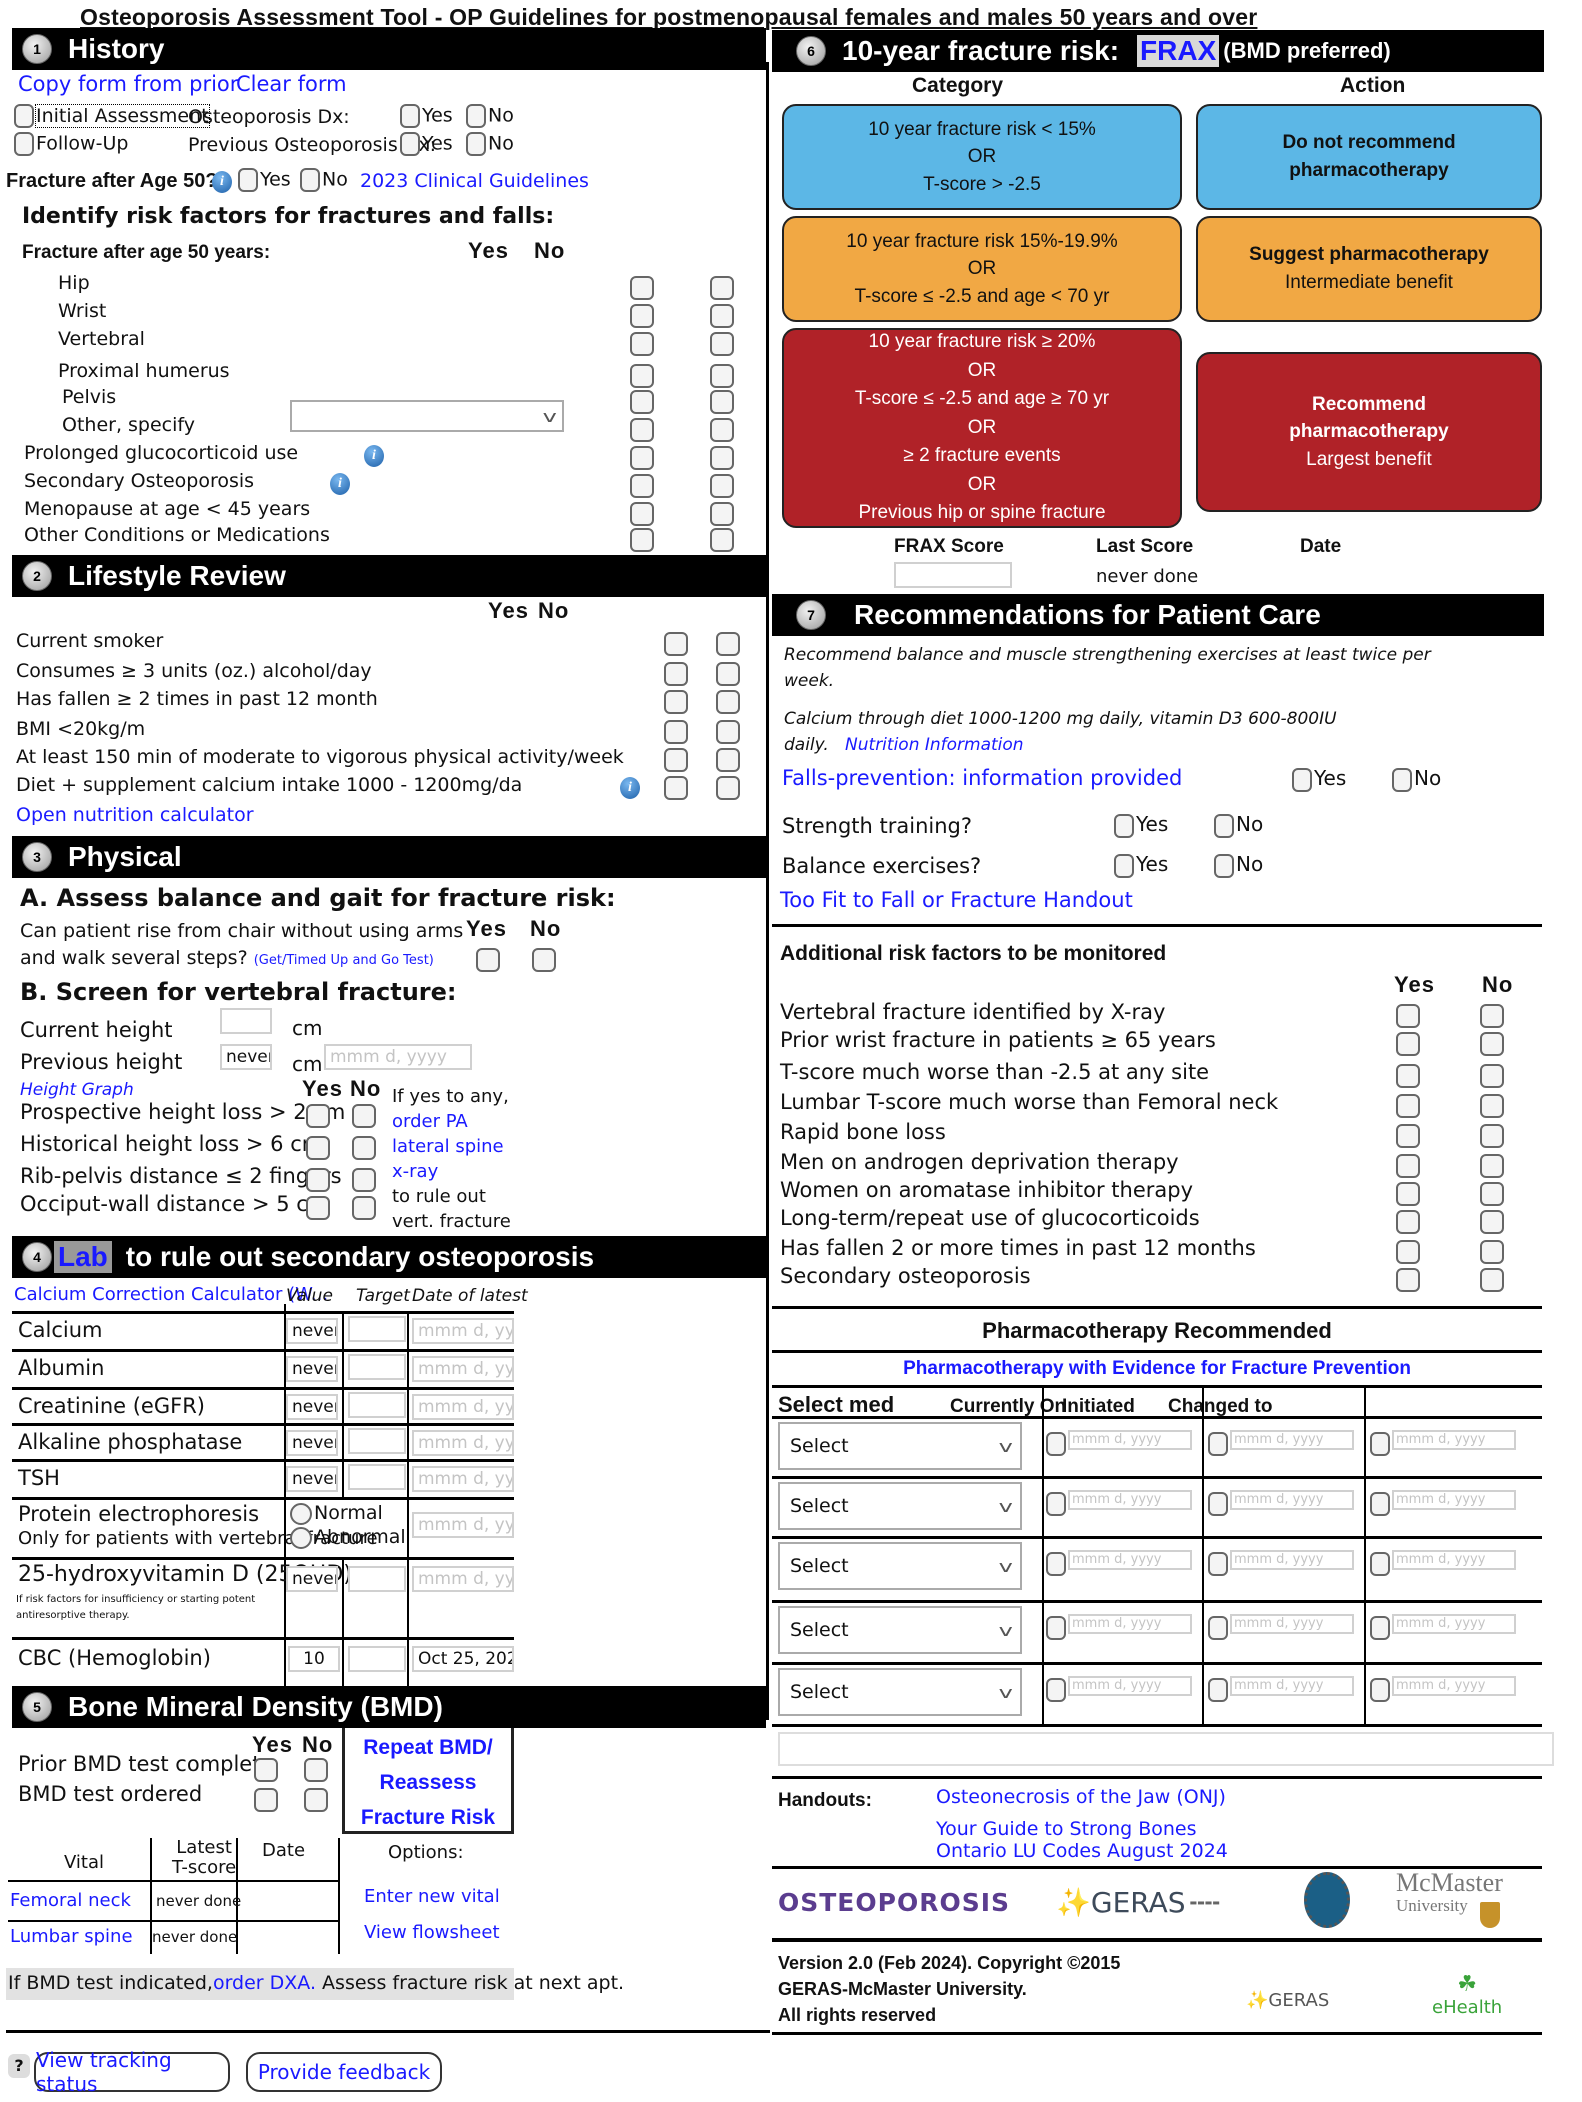 This screenshot has height=2102, width=1582. I want to click on normal-radio-option: Normal, so click(336, 1513).